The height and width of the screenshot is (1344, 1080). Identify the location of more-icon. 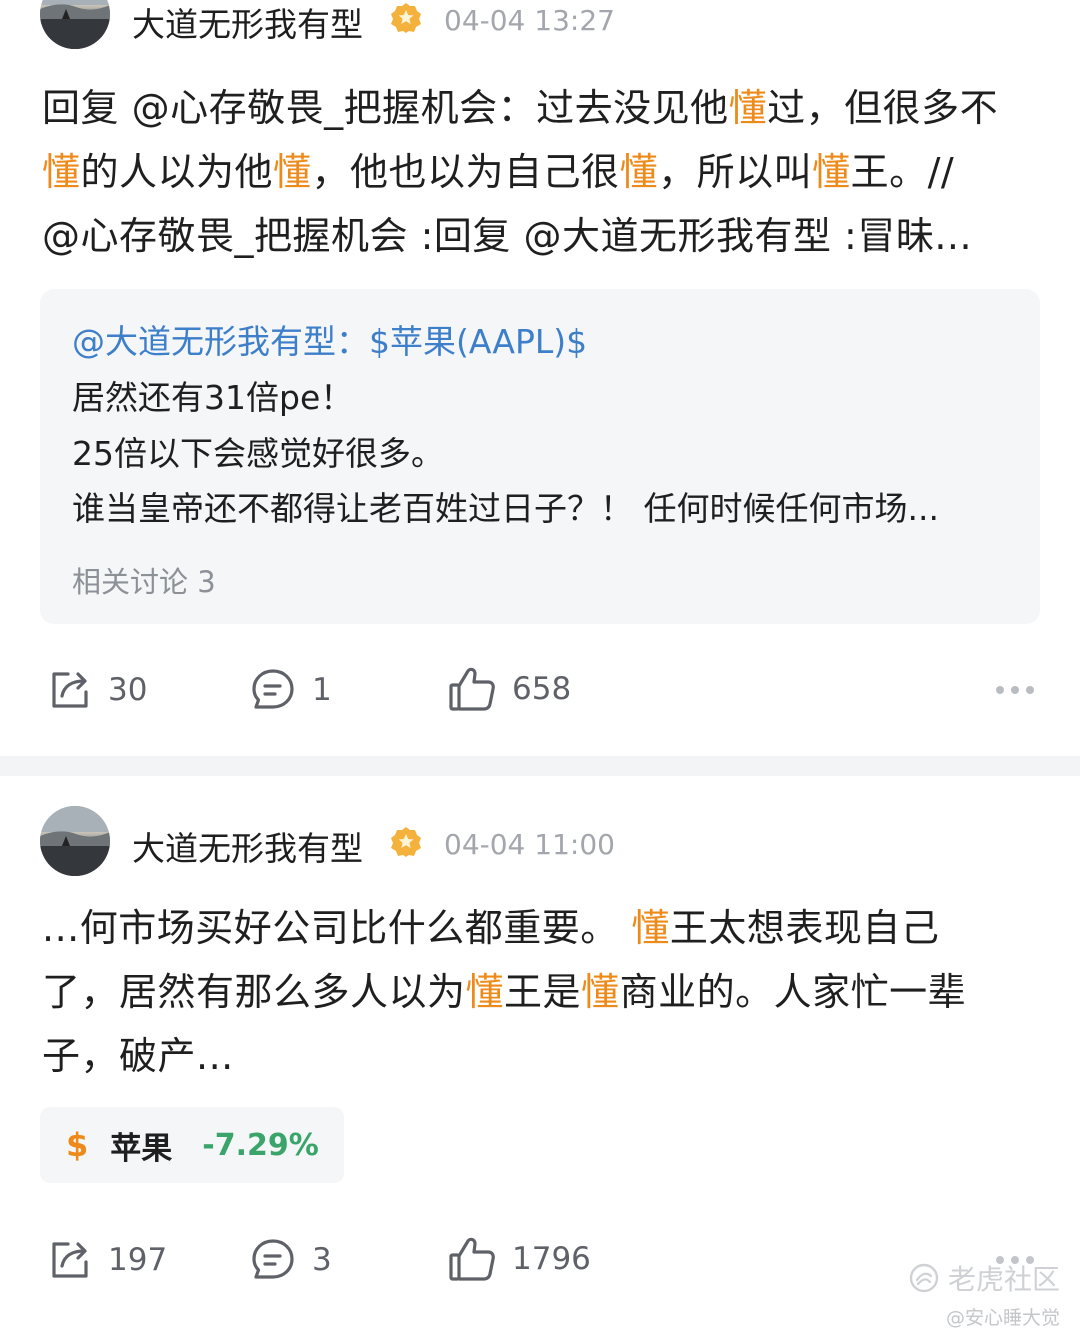
(1015, 690).